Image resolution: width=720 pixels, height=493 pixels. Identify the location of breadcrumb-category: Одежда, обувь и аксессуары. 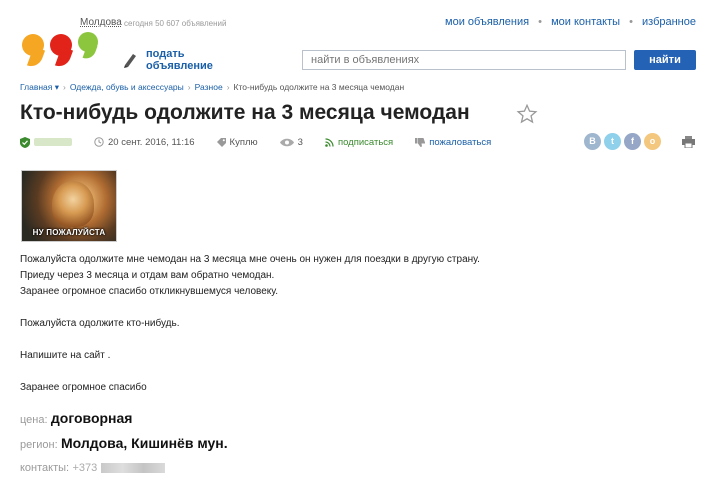
(127, 87).